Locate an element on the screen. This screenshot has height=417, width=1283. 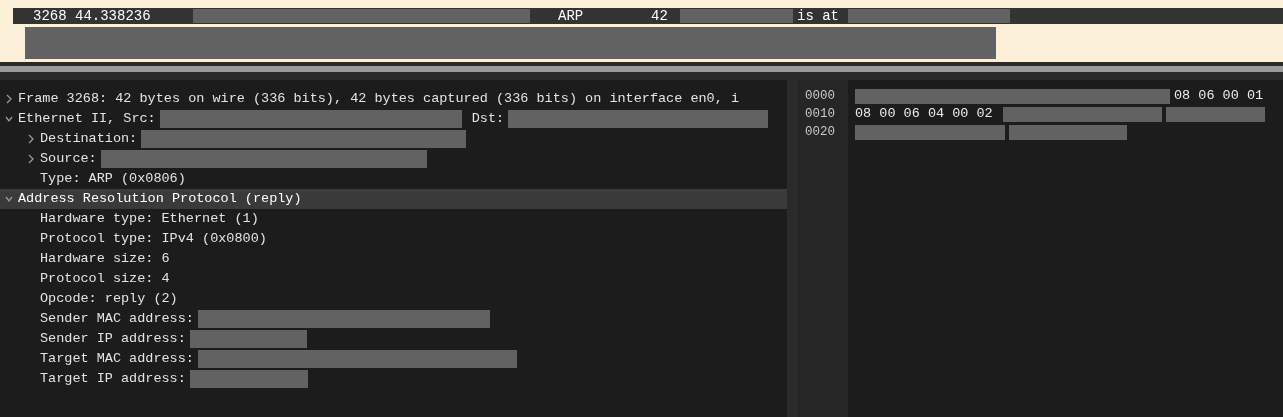
tree-row: Protocol size: 4 is located at coordinates (393, 279).